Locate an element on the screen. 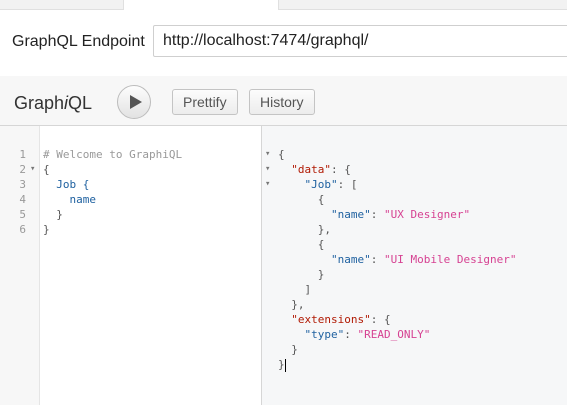  result-gutter: ▾ ▾ ▾ is located at coordinates (268, 265).